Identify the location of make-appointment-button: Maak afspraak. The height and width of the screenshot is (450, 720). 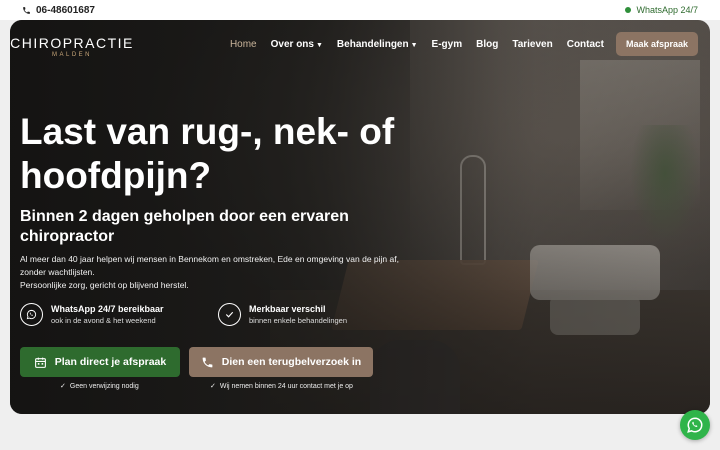
(656, 44).